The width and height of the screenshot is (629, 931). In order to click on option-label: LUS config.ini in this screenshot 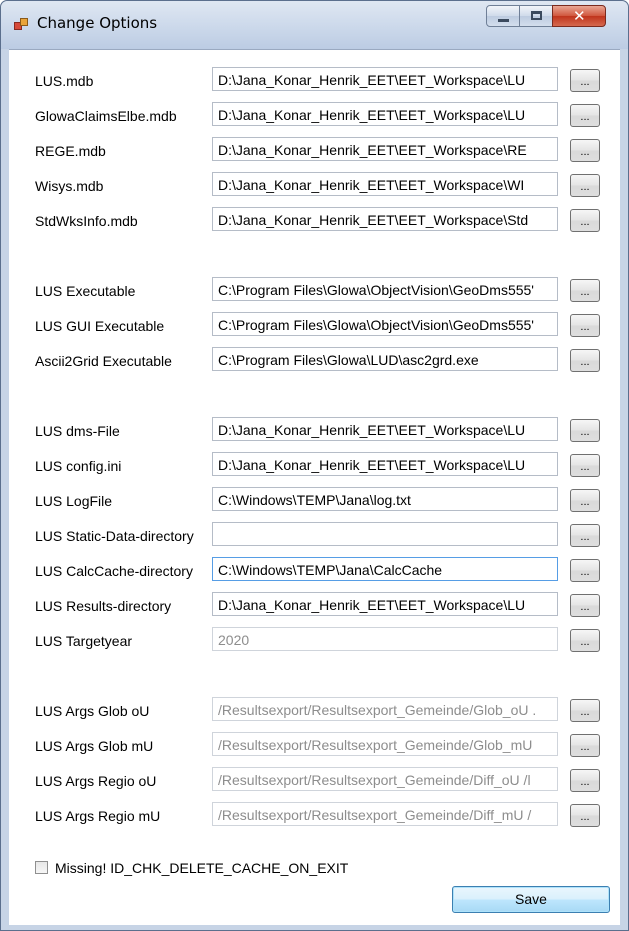, I will do `click(78, 466)`.